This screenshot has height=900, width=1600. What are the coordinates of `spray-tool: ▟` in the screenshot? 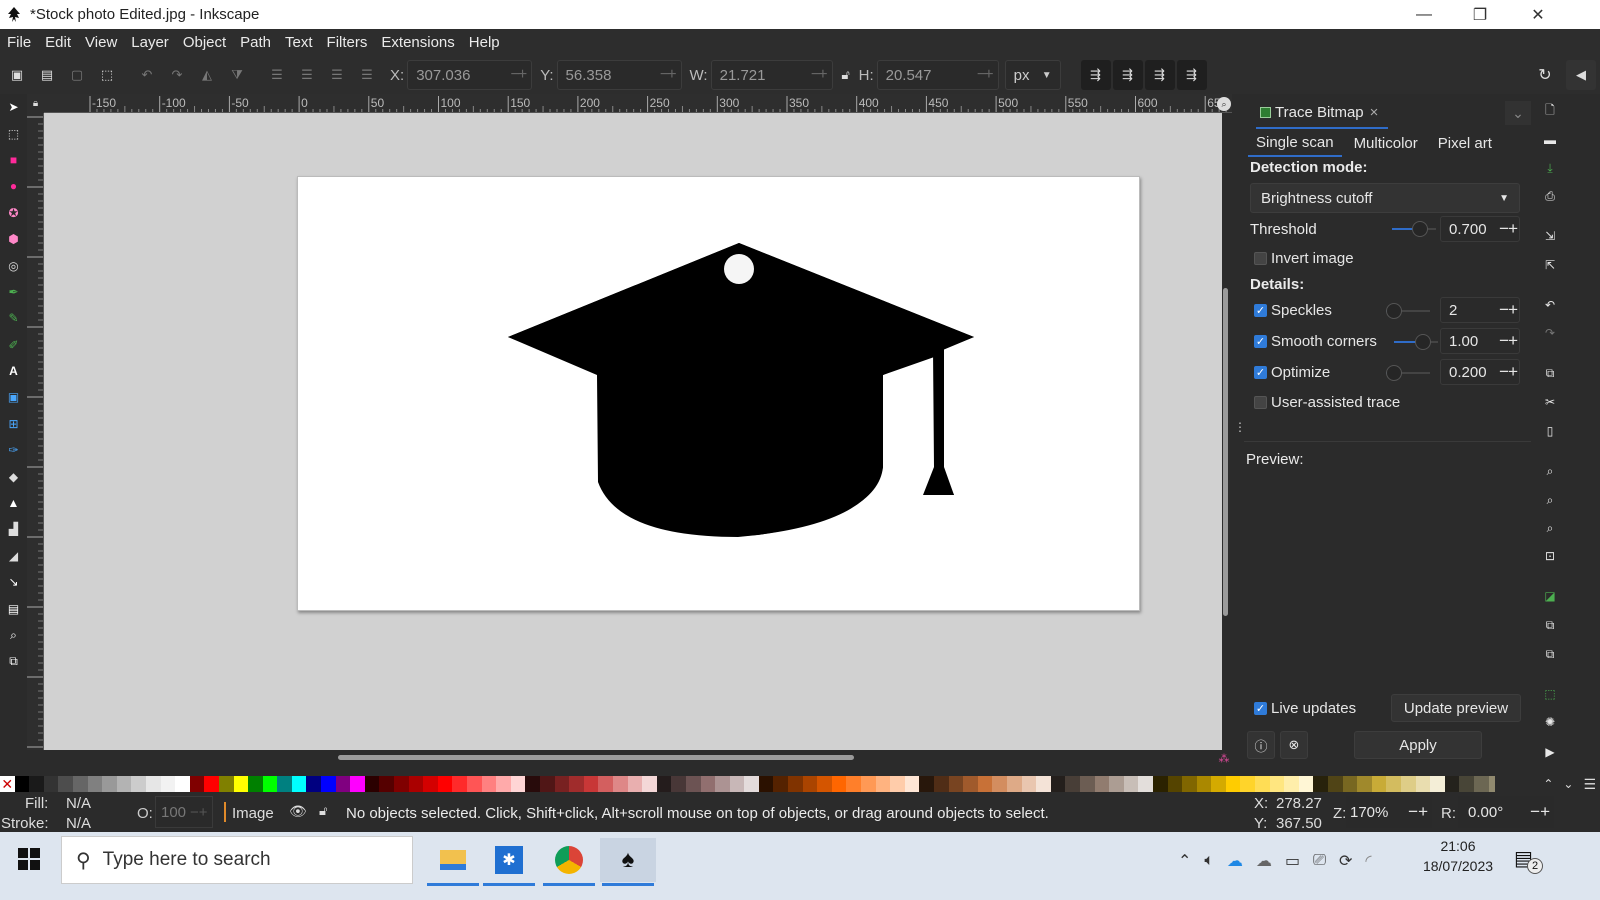 It's located at (13, 529).